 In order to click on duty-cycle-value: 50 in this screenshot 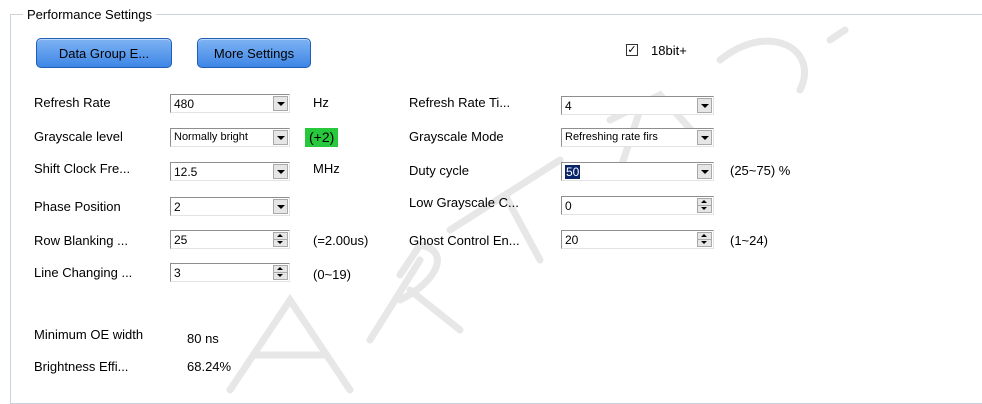, I will do `click(573, 172)`.